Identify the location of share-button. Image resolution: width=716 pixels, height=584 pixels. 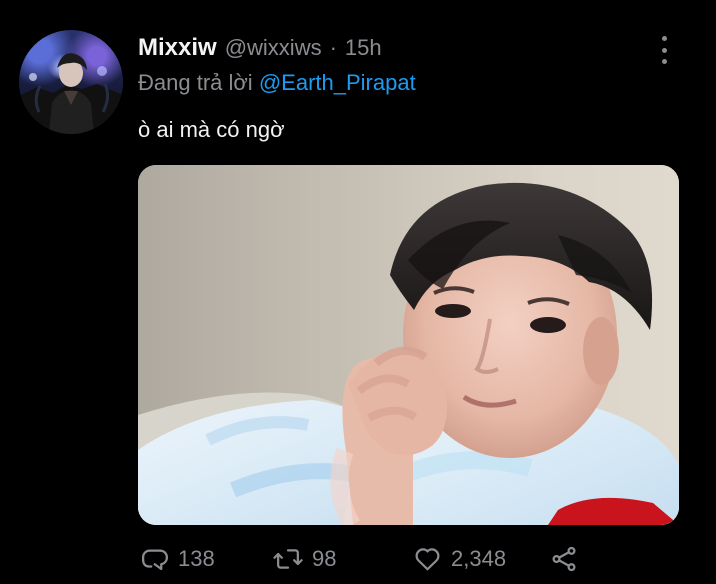
(564, 559).